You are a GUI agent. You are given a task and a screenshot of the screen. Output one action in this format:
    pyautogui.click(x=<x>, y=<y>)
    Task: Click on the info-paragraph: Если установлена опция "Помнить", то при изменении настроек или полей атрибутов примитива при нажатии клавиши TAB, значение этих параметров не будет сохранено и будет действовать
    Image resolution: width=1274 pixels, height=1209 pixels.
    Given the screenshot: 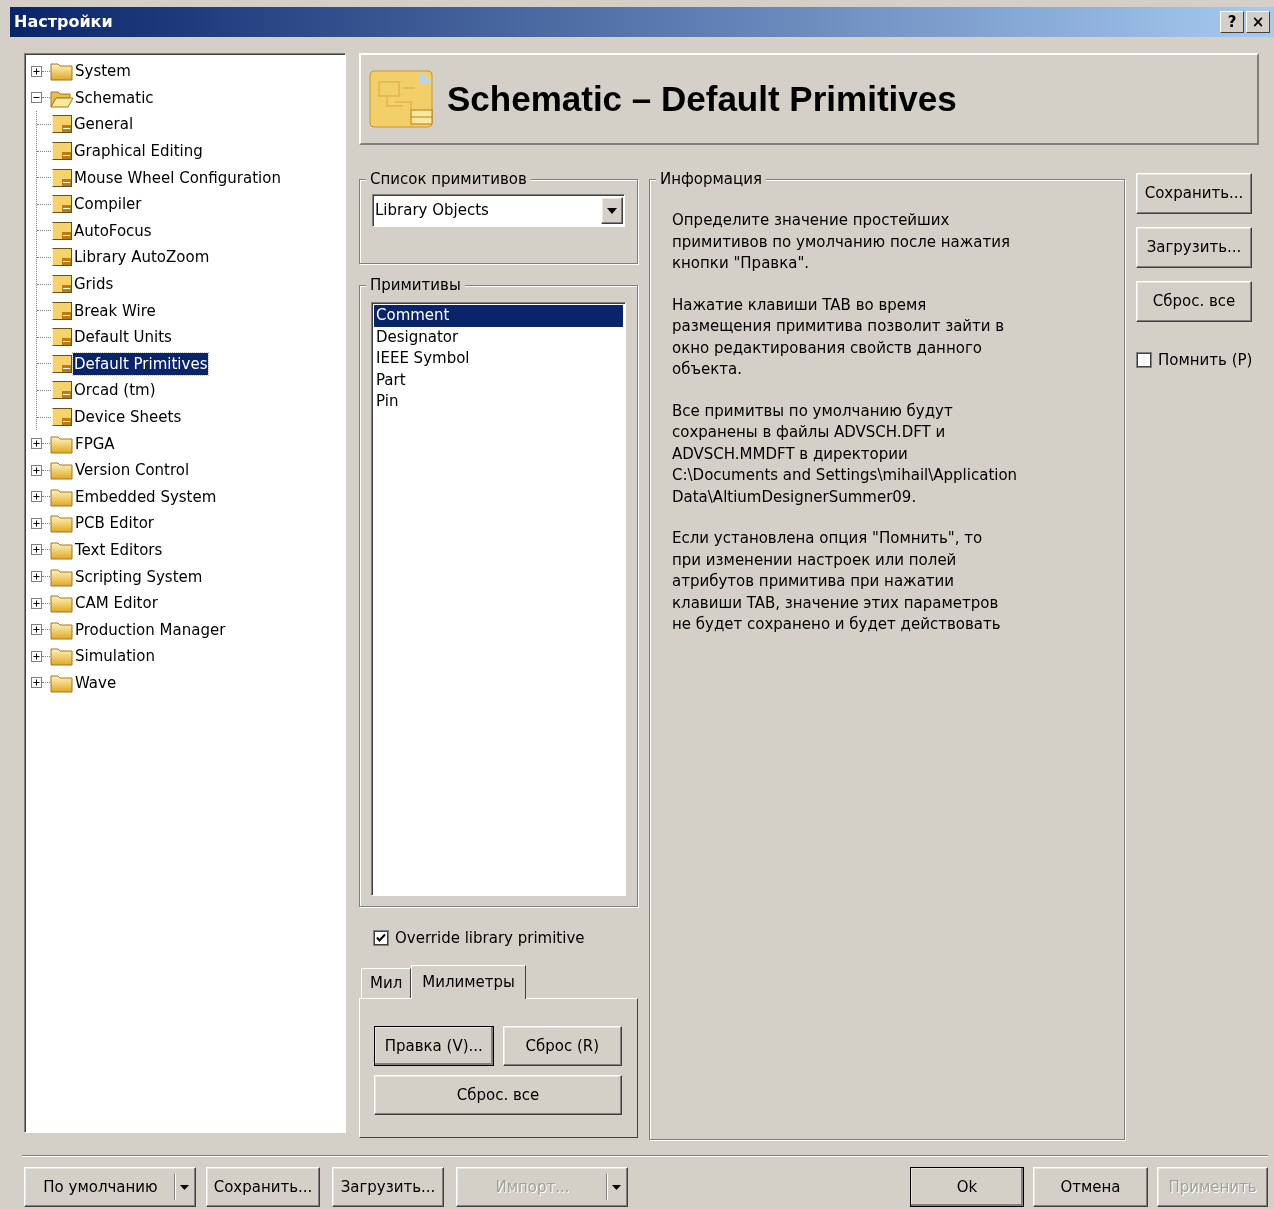 What is the action you would take?
    pyautogui.click(x=837, y=581)
    